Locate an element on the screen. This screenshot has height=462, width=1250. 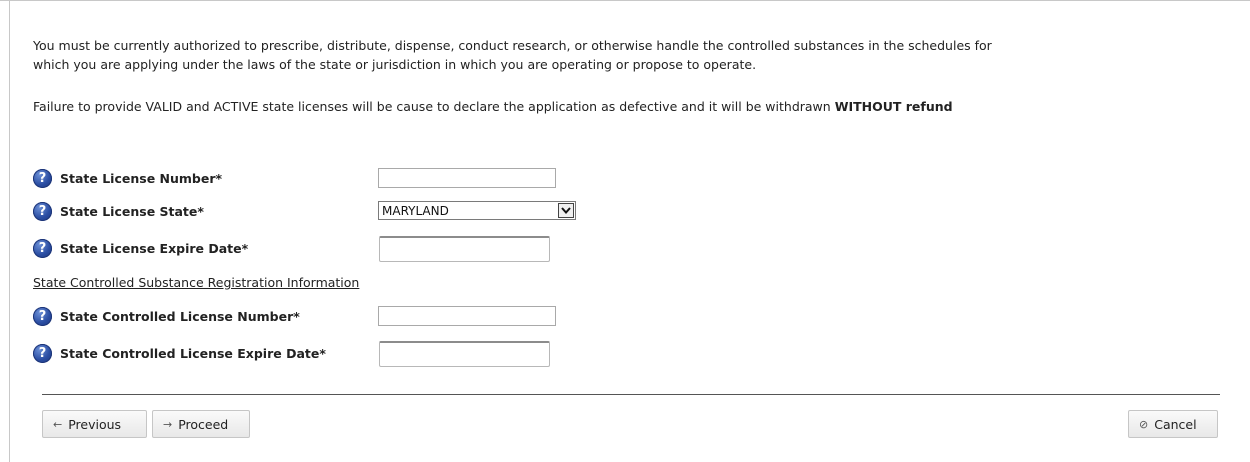
previous-button-label: Previous is located at coordinates (95, 424).